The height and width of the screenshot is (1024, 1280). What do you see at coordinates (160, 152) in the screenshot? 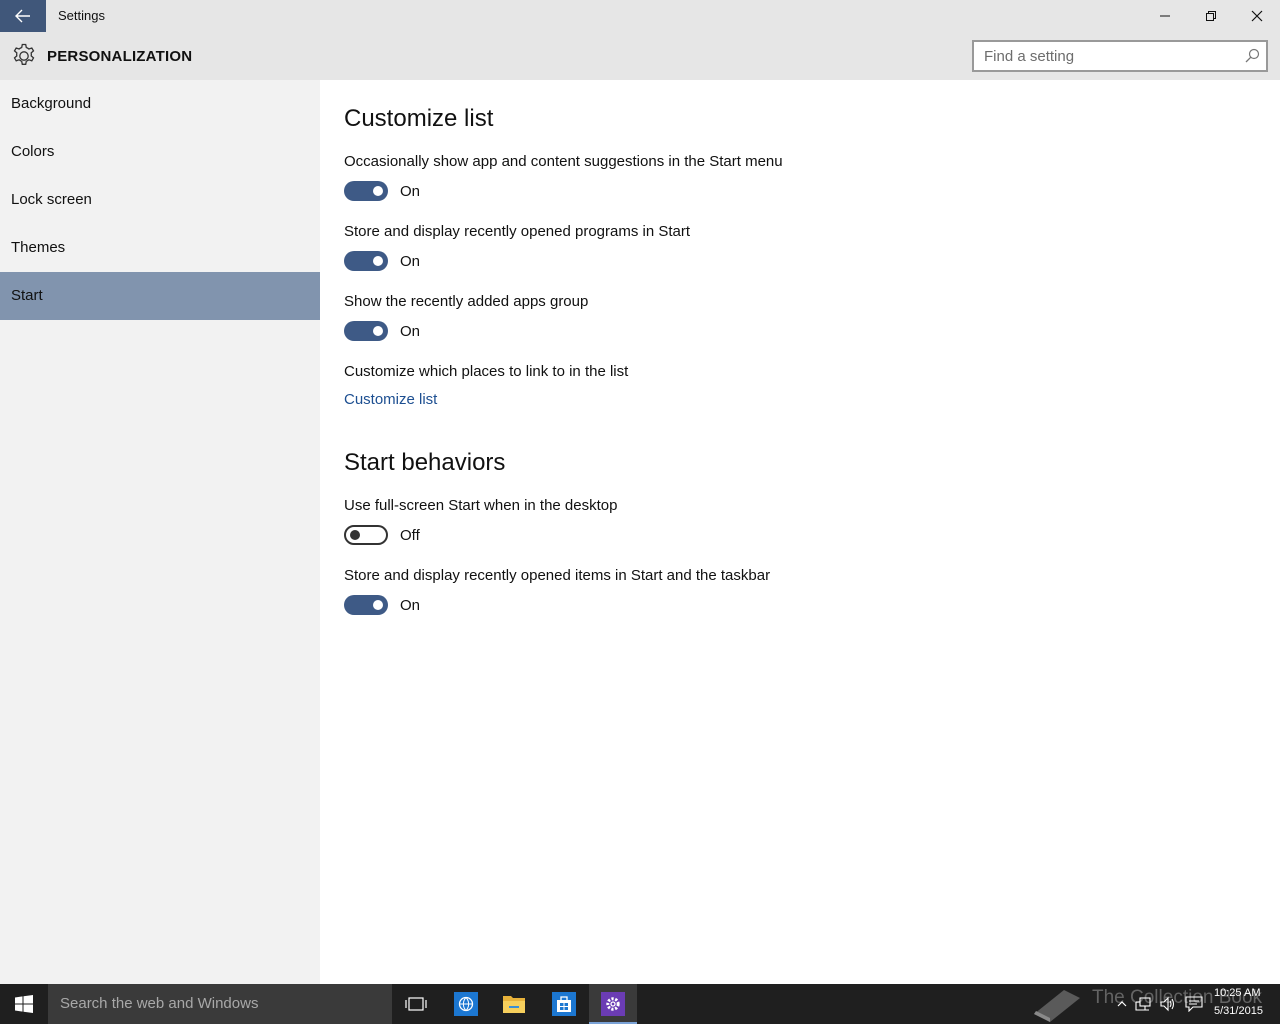
I see `sidebar-item-colors: Colors` at bounding box center [160, 152].